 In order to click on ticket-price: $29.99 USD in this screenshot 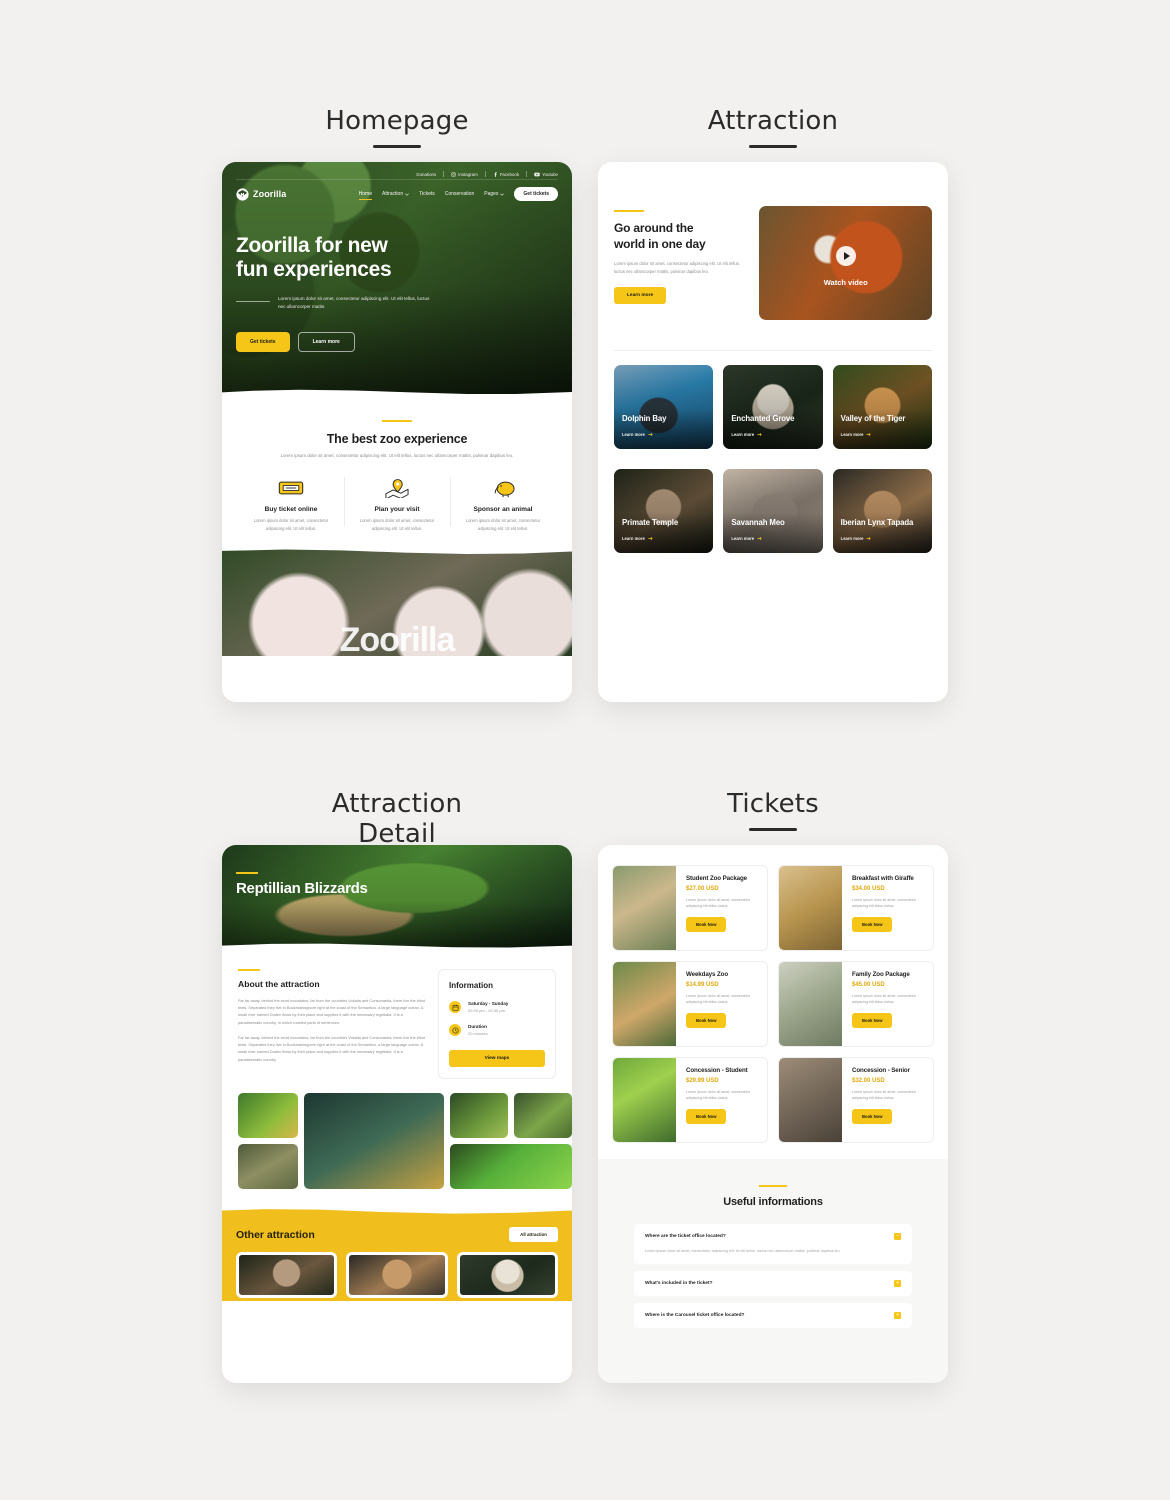, I will do `click(702, 1081)`.